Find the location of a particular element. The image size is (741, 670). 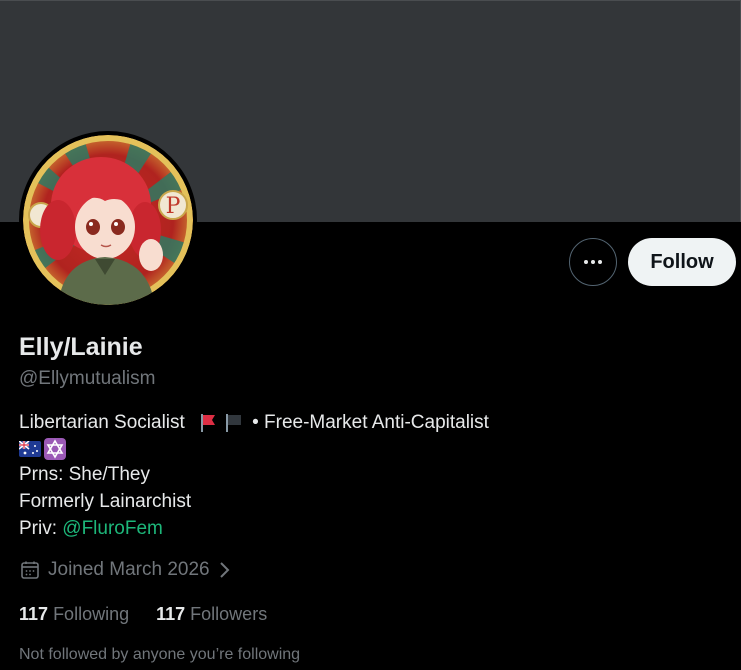

more-options-button is located at coordinates (593, 262).